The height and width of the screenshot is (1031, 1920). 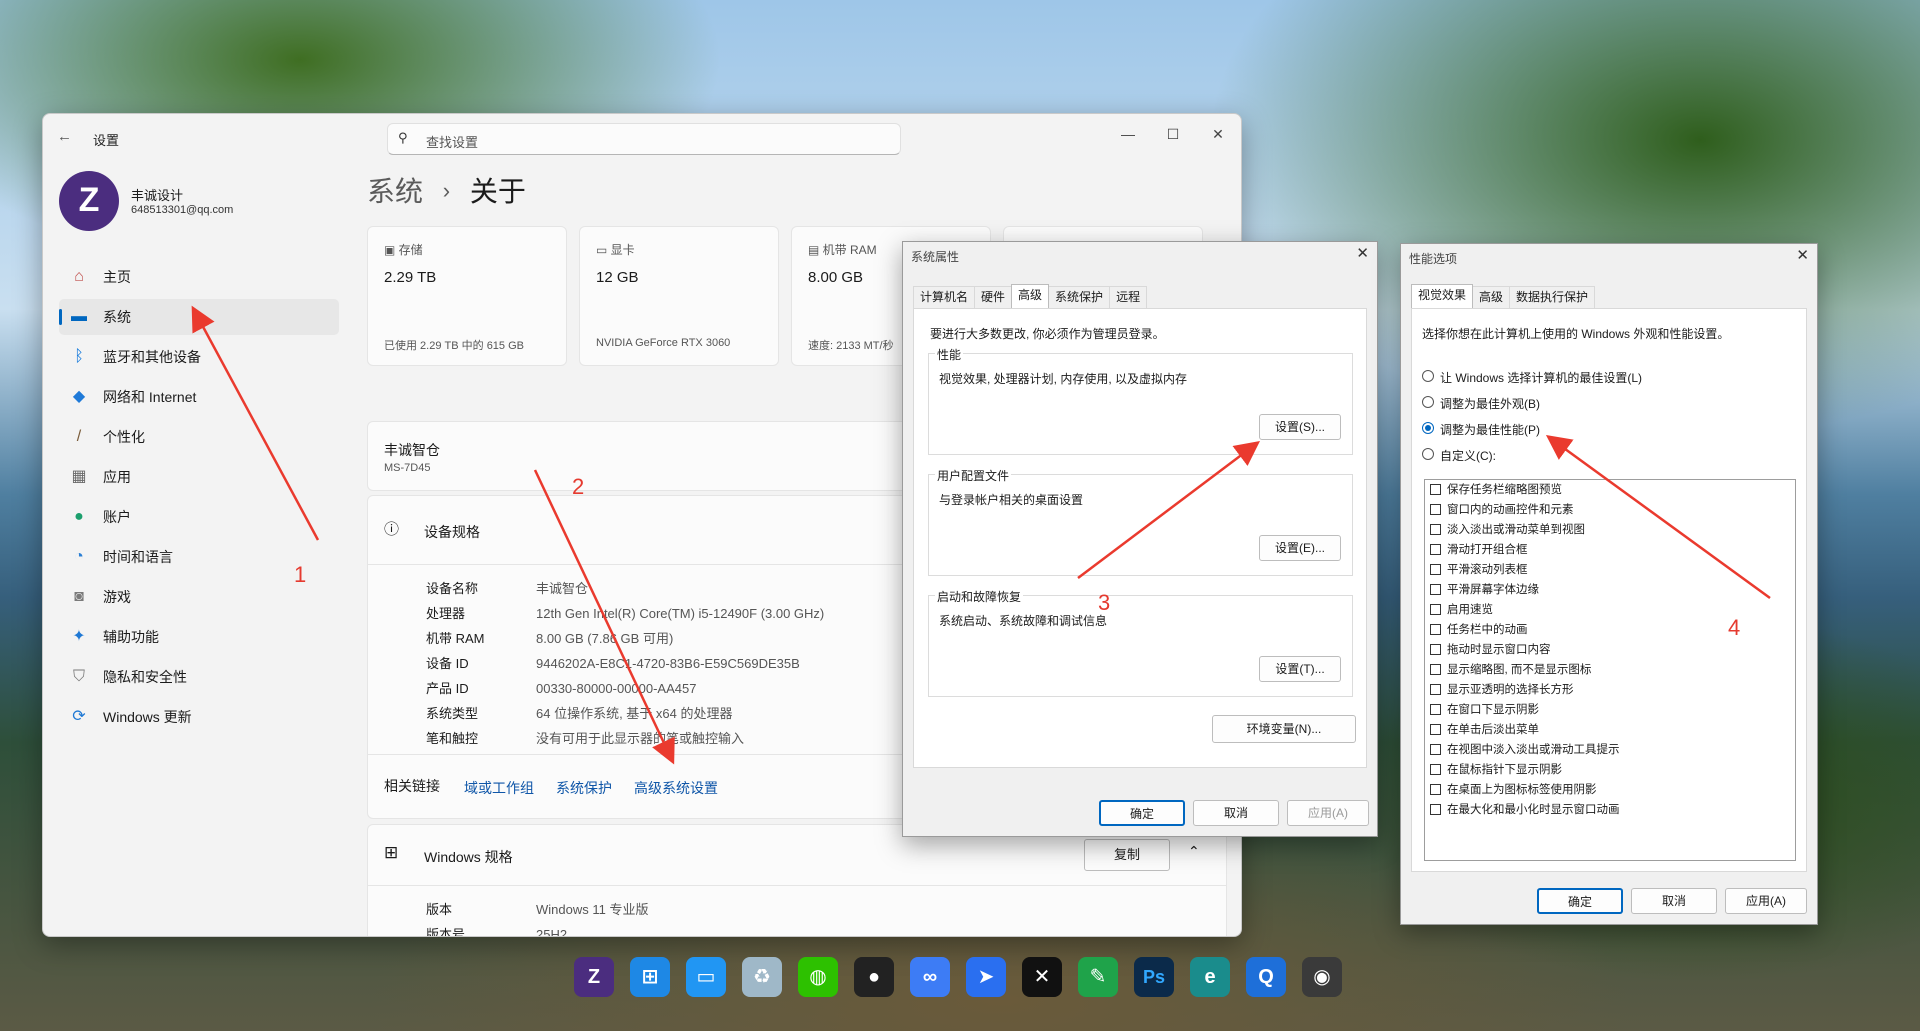 What do you see at coordinates (874, 977) in the screenshot?
I see `qq-icon: ●` at bounding box center [874, 977].